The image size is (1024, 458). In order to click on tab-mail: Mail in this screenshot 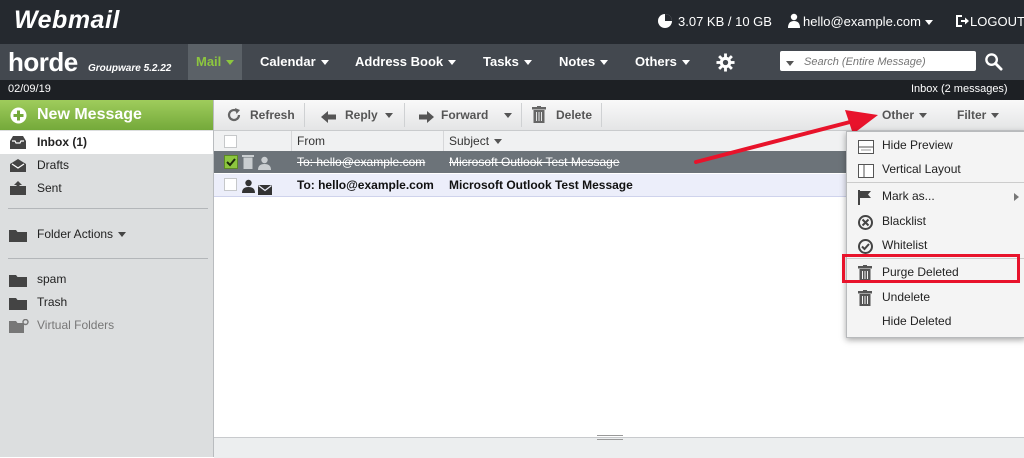, I will do `click(215, 62)`.